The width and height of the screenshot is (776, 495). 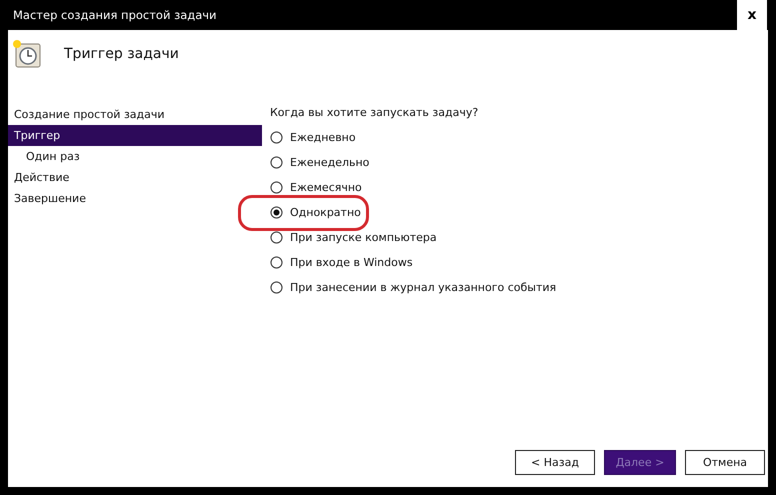 I want to click on nav-item: Один раз, so click(x=135, y=156).